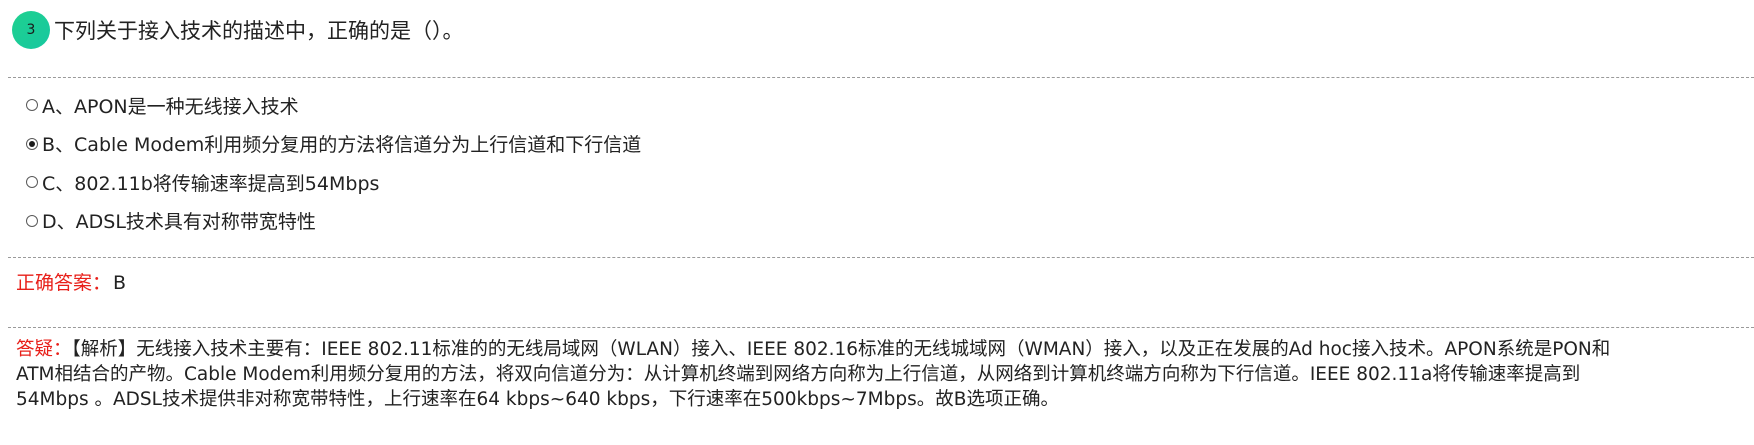  I want to click on question-stem: 下列关于接入技术的描述中，正确的是（）。, so click(259, 31).